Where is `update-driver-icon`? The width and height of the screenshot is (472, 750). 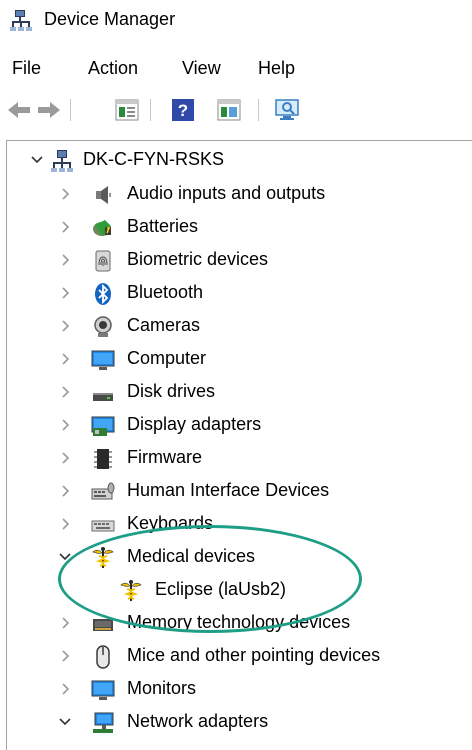
update-driver-icon is located at coordinates (229, 110).